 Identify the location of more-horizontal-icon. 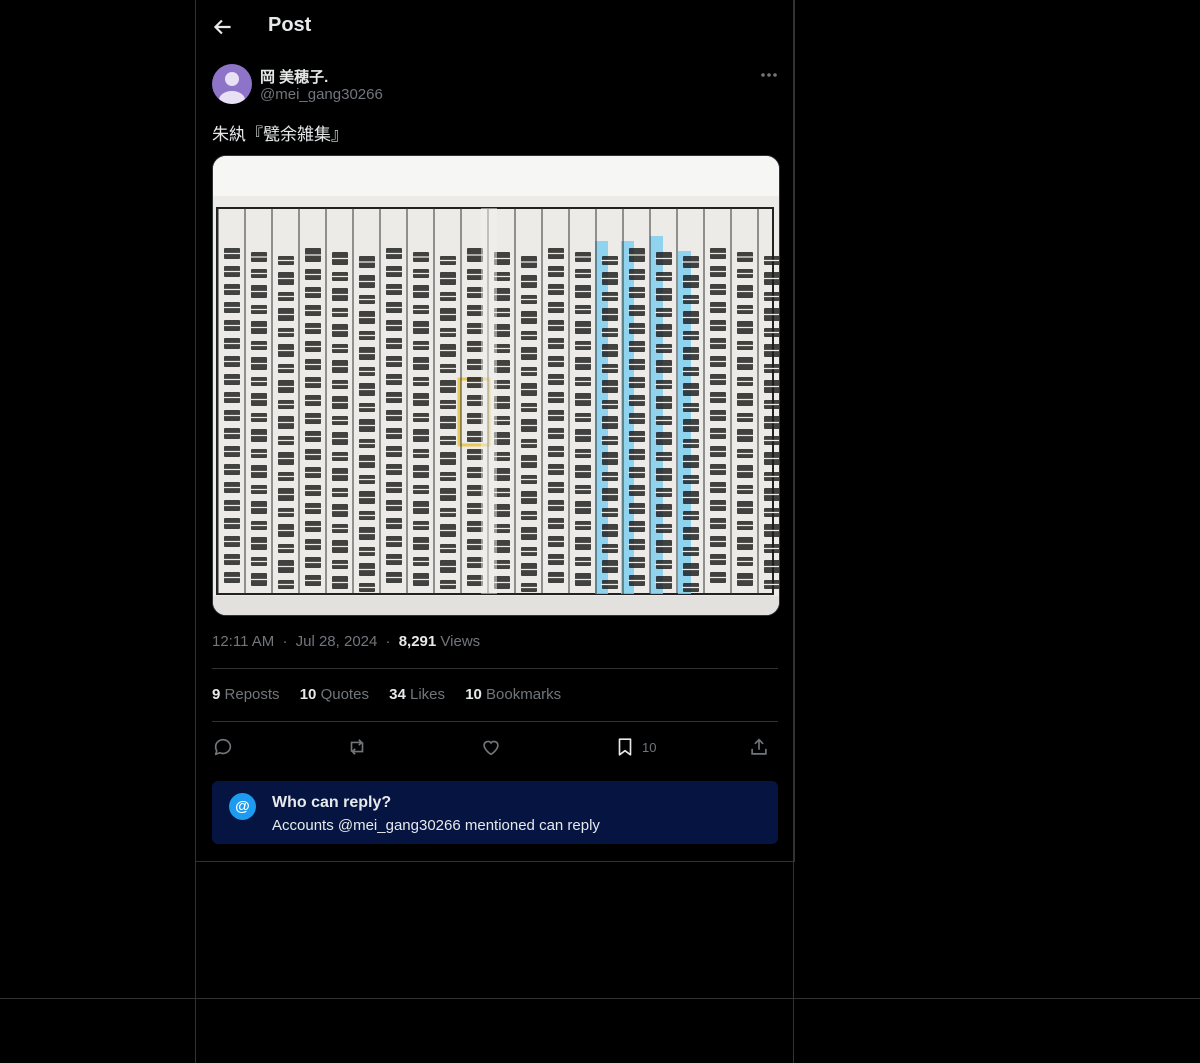
(769, 75).